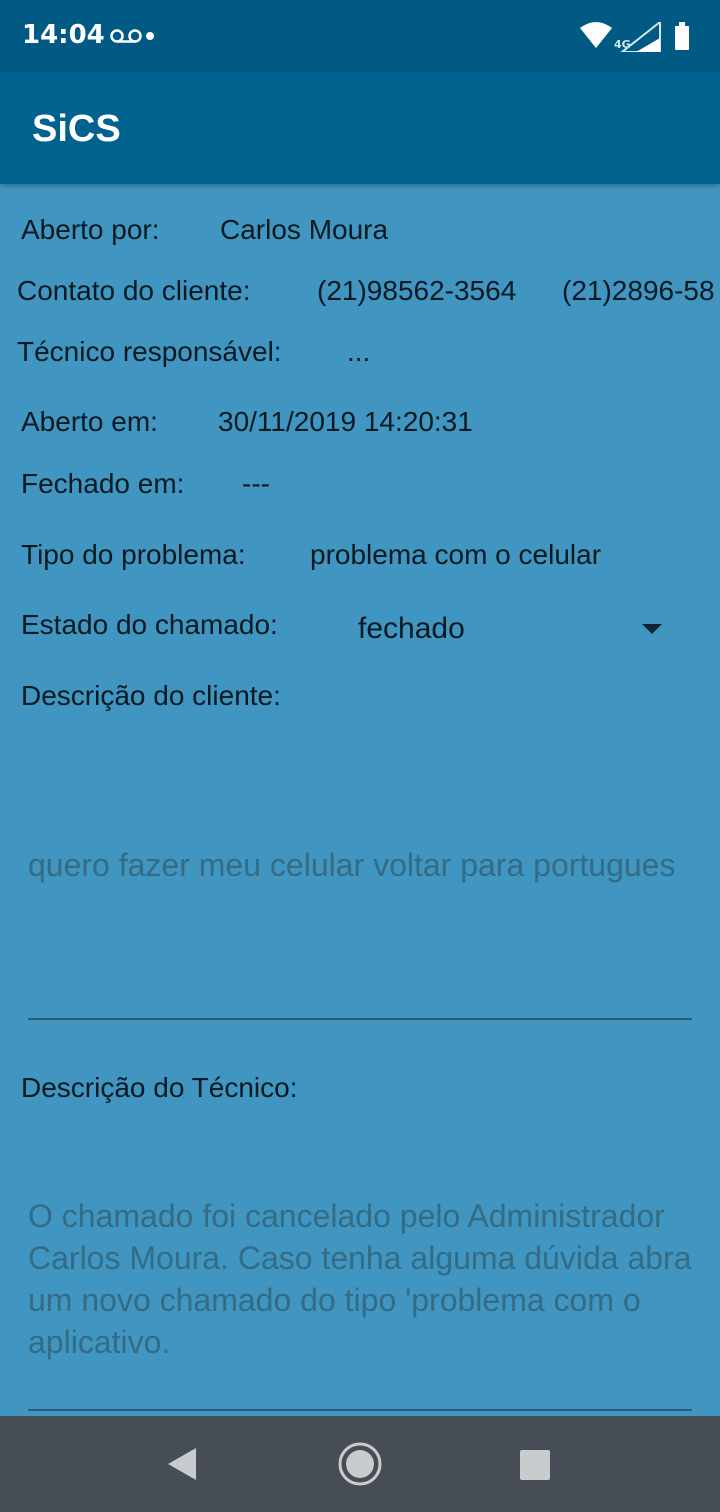 This screenshot has width=720, height=1512. I want to click on opened-at-label: Aberto em:, so click(89, 421).